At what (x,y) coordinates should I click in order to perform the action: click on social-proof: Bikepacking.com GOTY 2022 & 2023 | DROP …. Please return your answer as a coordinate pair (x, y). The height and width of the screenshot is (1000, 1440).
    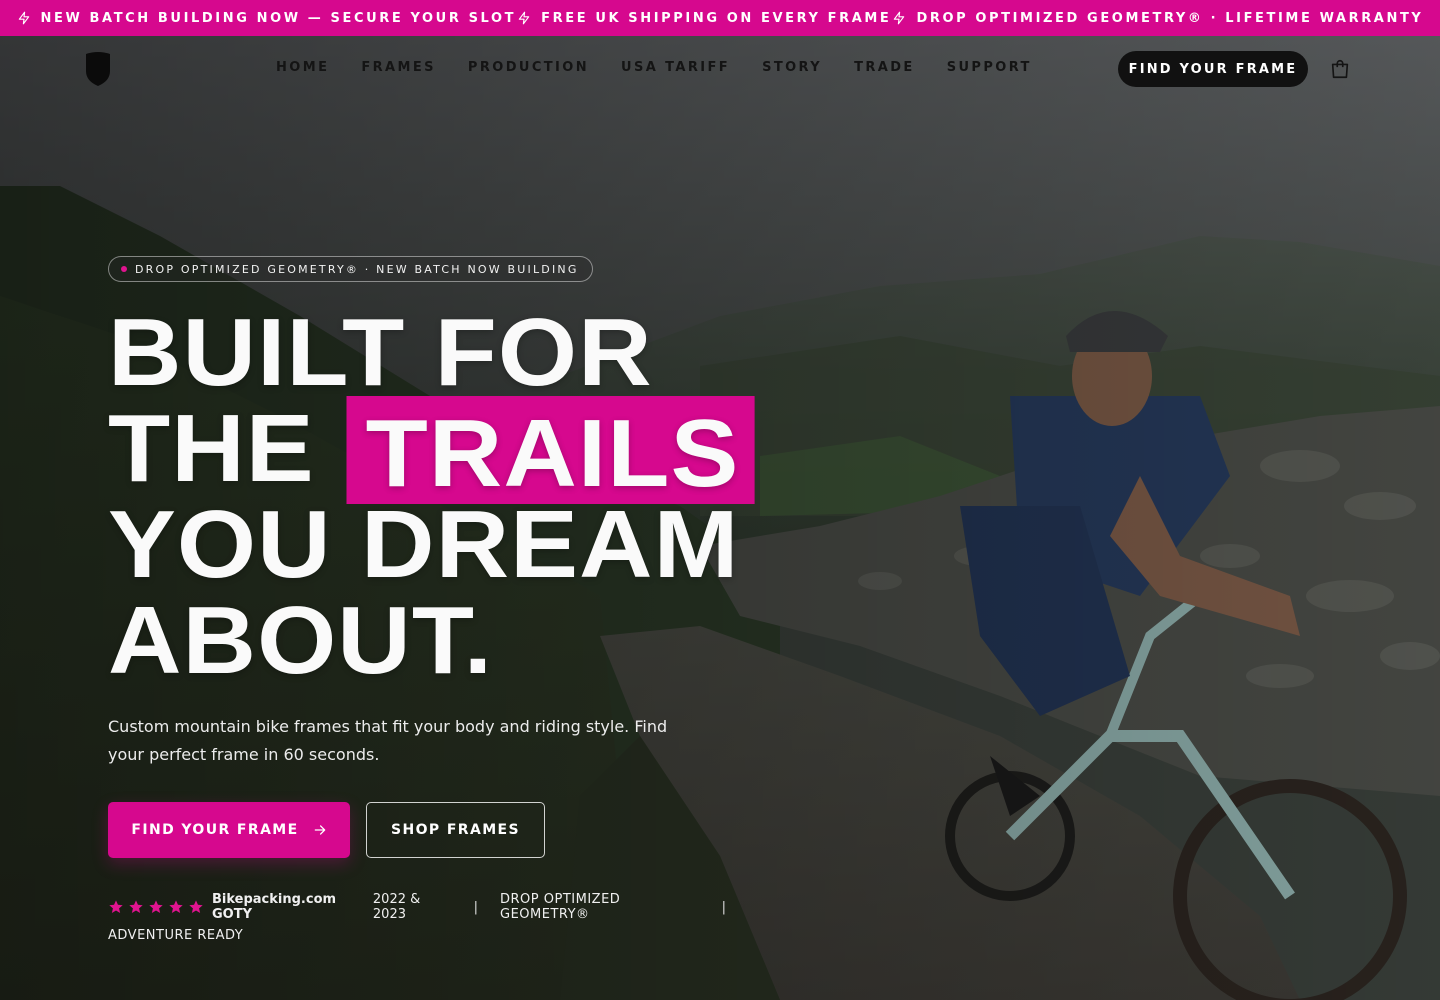
    Looking at the image, I should click on (428, 919).